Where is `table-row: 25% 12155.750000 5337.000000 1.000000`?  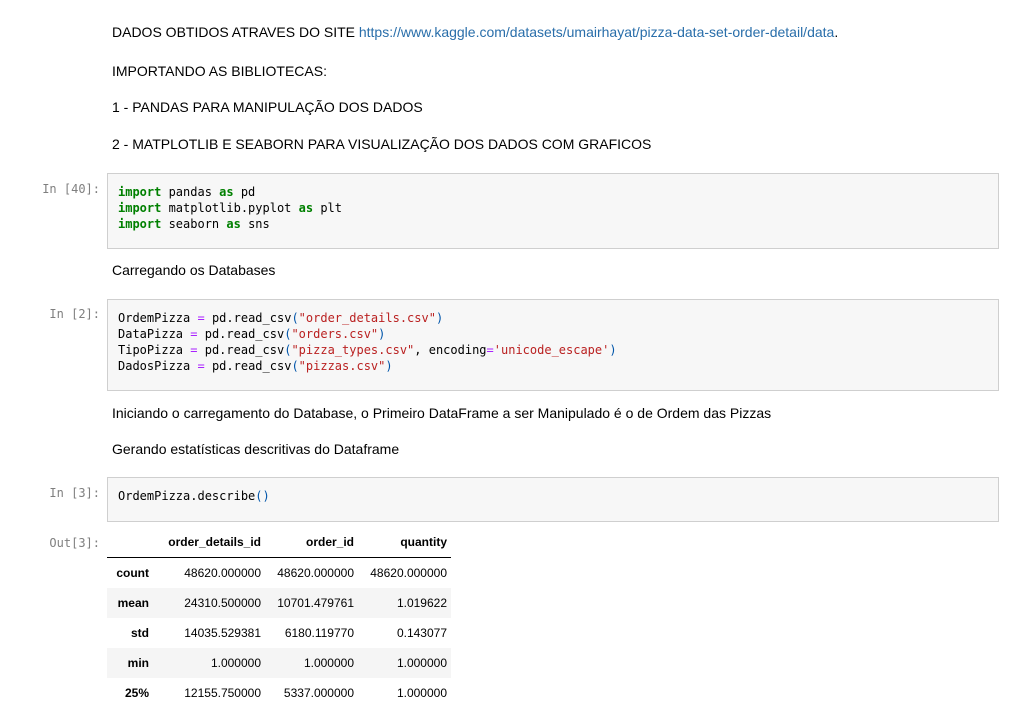
table-row: 25% 12155.750000 5337.000000 1.000000 is located at coordinates (279, 693).